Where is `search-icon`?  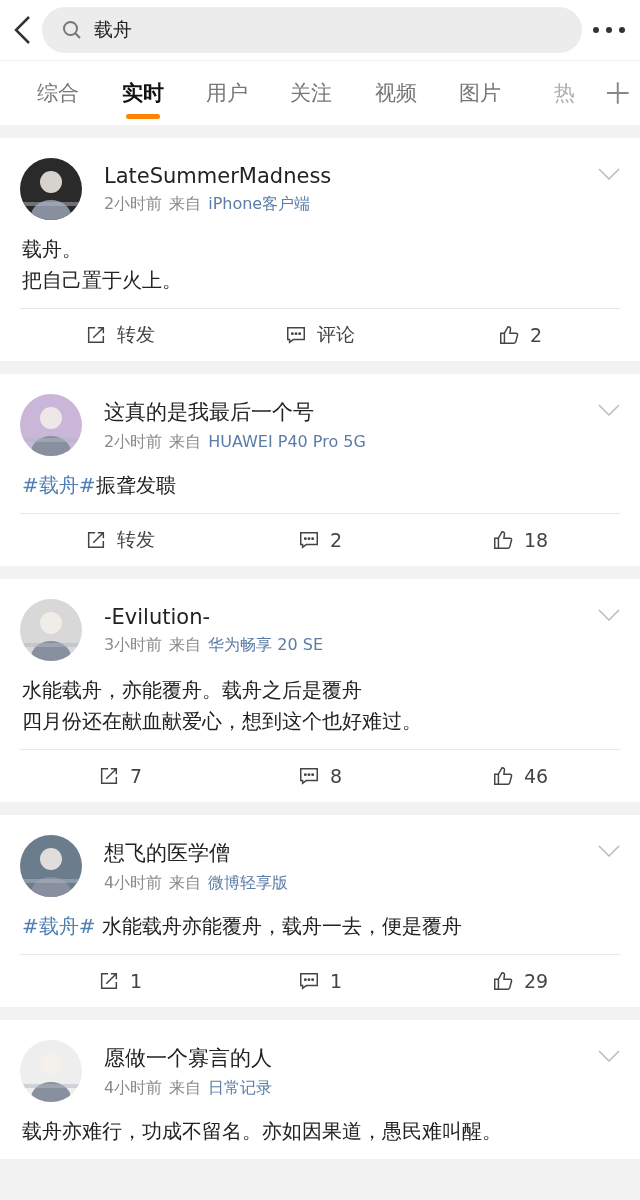 search-icon is located at coordinates (72, 30).